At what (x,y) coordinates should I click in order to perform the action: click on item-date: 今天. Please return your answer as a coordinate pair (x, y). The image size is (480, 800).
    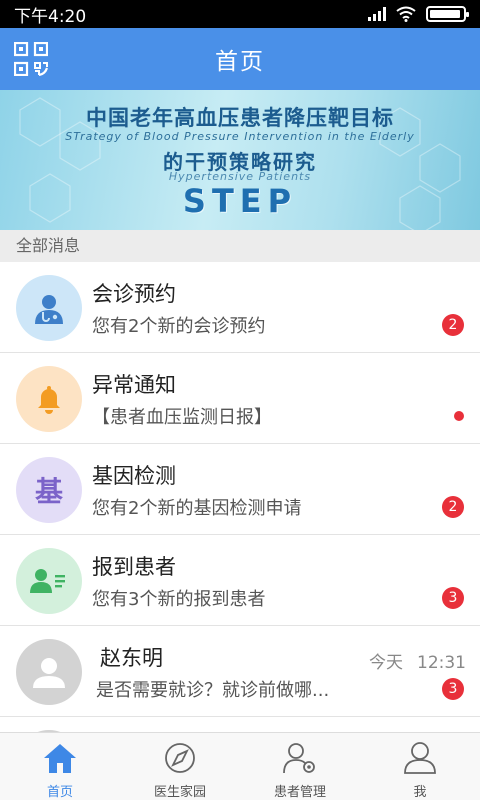
    Looking at the image, I should click on (386, 663).